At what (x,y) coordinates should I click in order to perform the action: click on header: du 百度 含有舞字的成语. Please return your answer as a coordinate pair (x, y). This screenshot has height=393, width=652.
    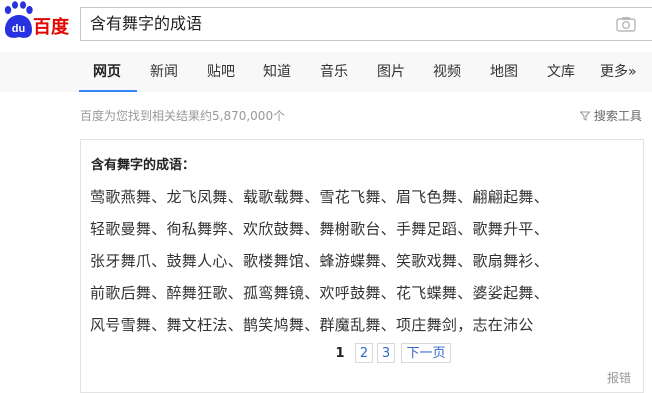
    Looking at the image, I should click on (326, 26).